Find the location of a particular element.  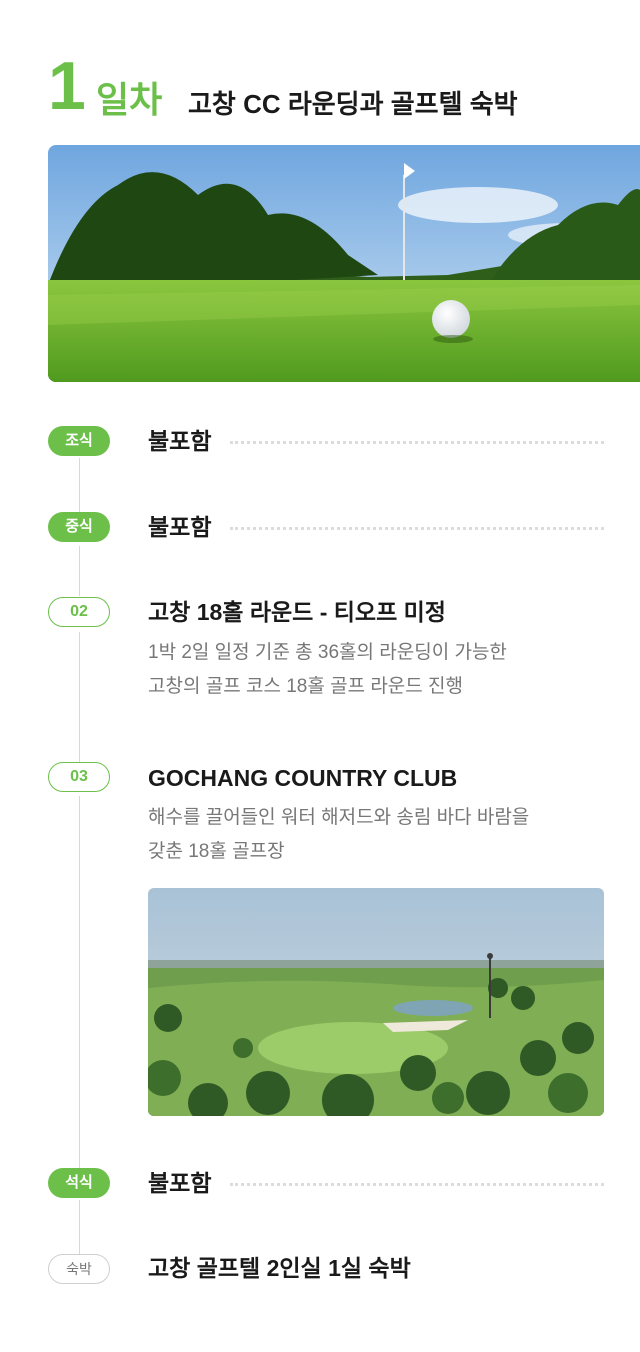

badge-step-02: 02 is located at coordinates (79, 612).